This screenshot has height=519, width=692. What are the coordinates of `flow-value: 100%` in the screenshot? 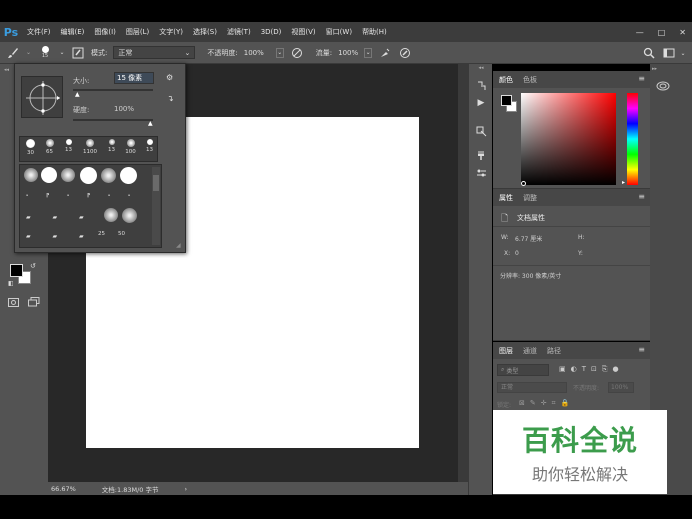 It's located at (348, 53).